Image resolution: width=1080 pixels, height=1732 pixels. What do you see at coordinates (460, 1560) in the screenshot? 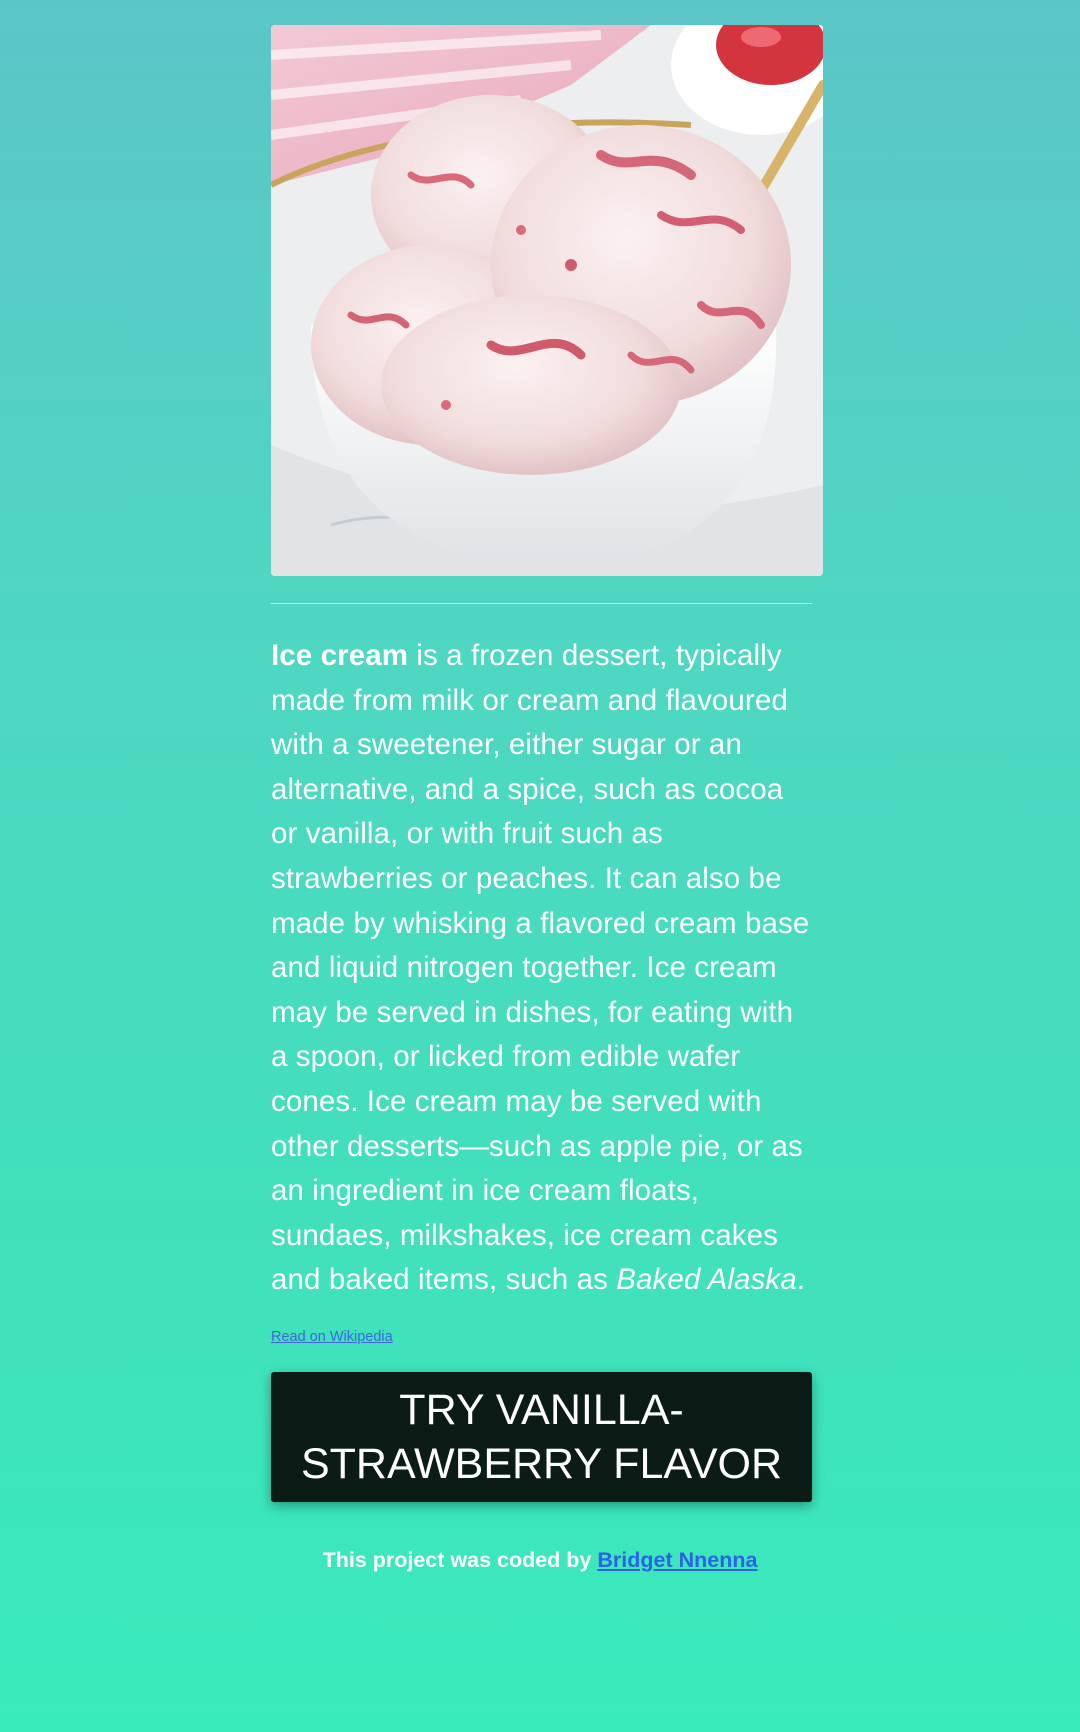
I see `footer-prefix: This project was coded by` at bounding box center [460, 1560].